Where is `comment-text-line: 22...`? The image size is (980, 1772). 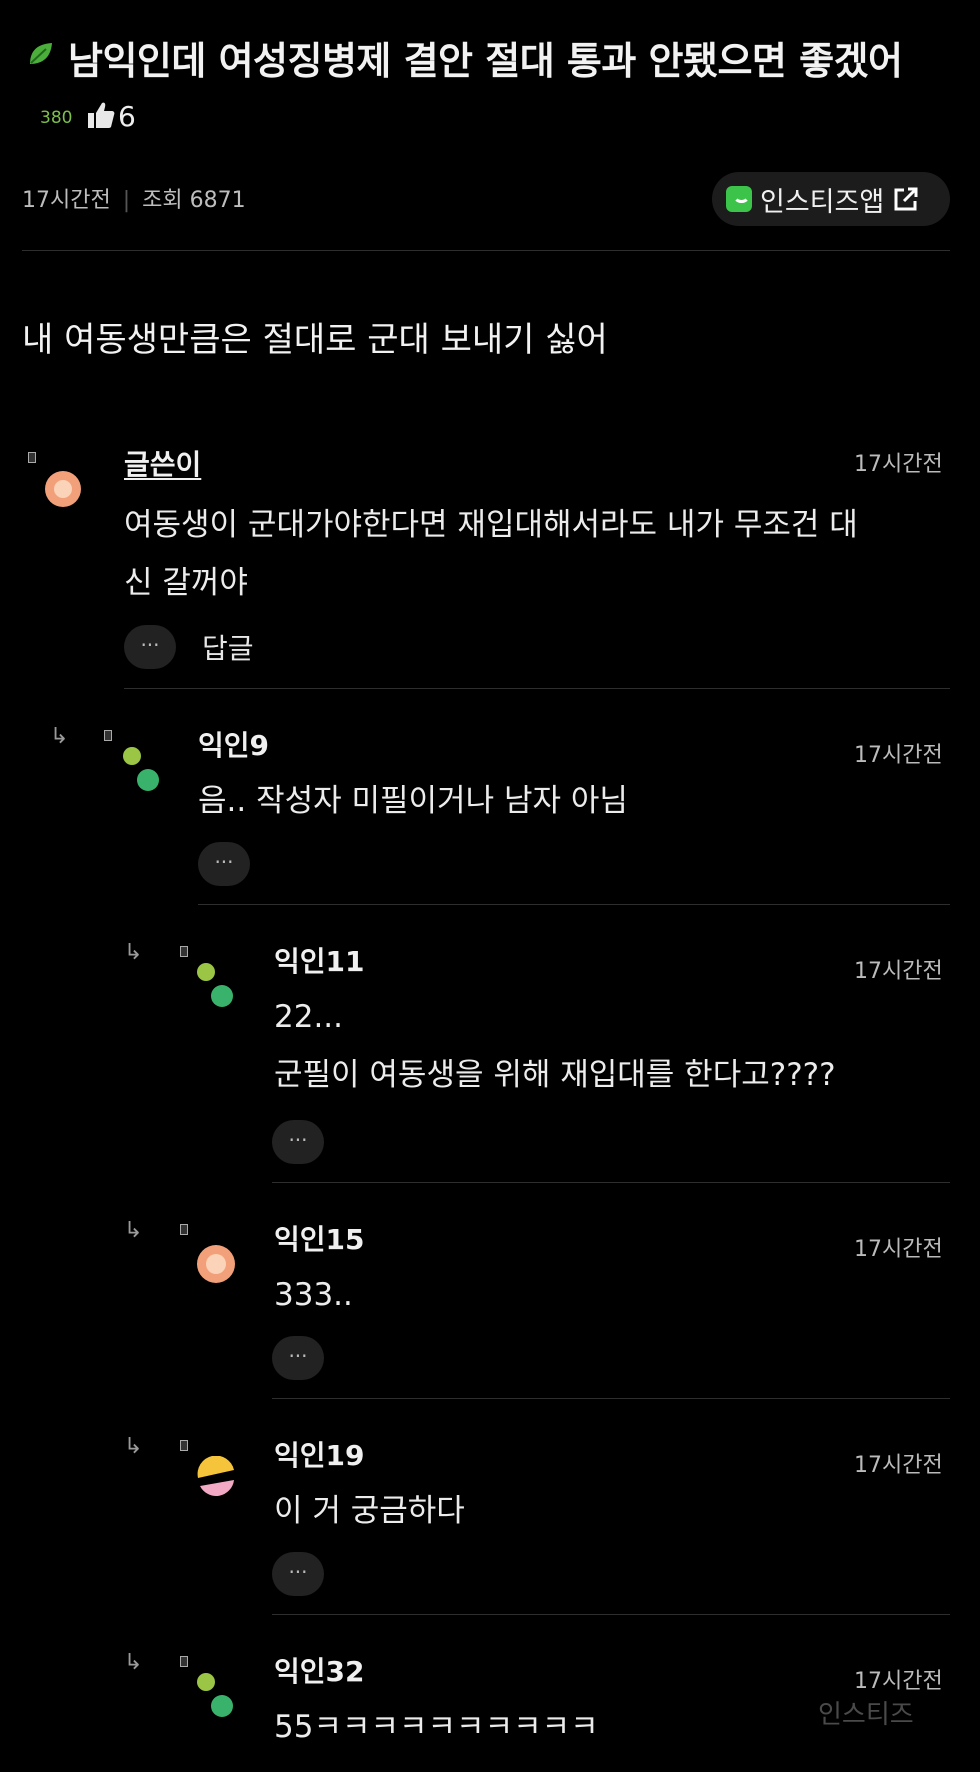 comment-text-line: 22... is located at coordinates (309, 1017).